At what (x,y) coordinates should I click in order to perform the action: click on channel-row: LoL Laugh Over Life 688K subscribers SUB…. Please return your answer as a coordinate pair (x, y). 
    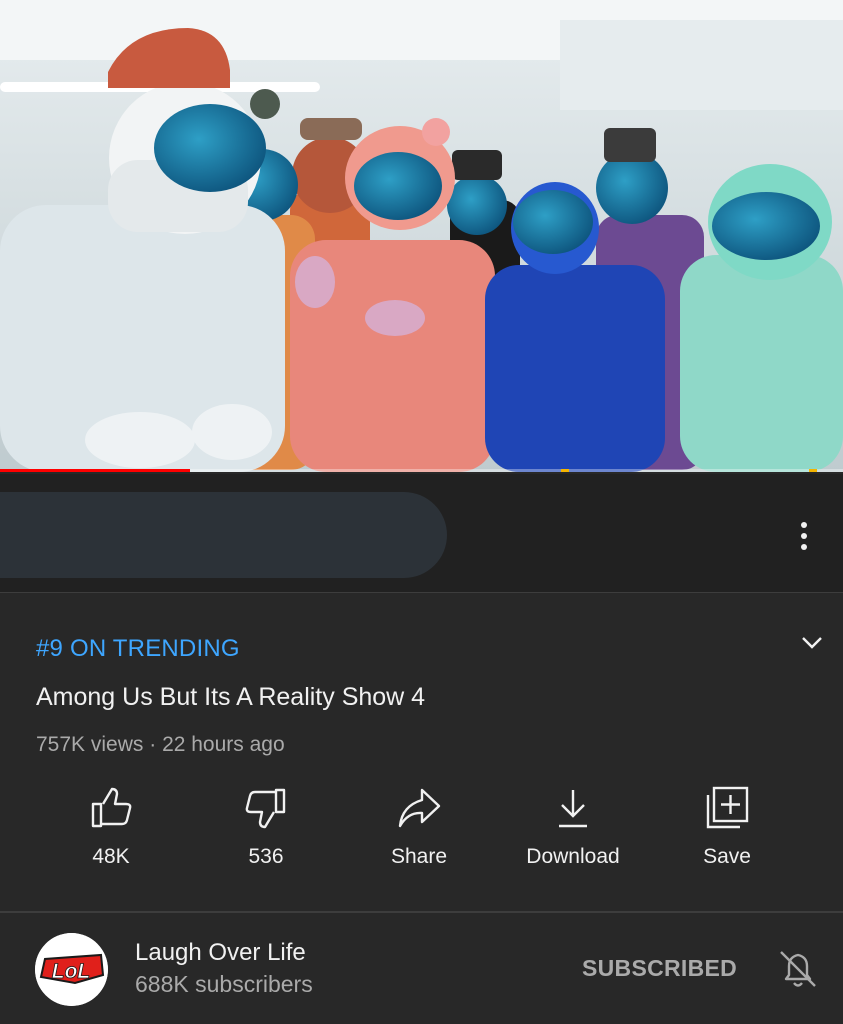
    Looking at the image, I should click on (421, 968).